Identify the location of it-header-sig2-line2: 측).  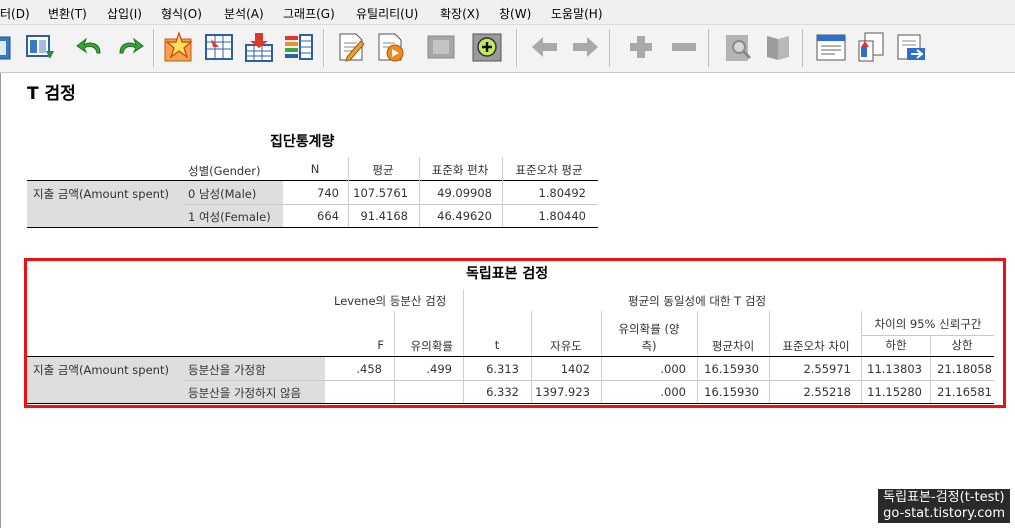
(649, 346).